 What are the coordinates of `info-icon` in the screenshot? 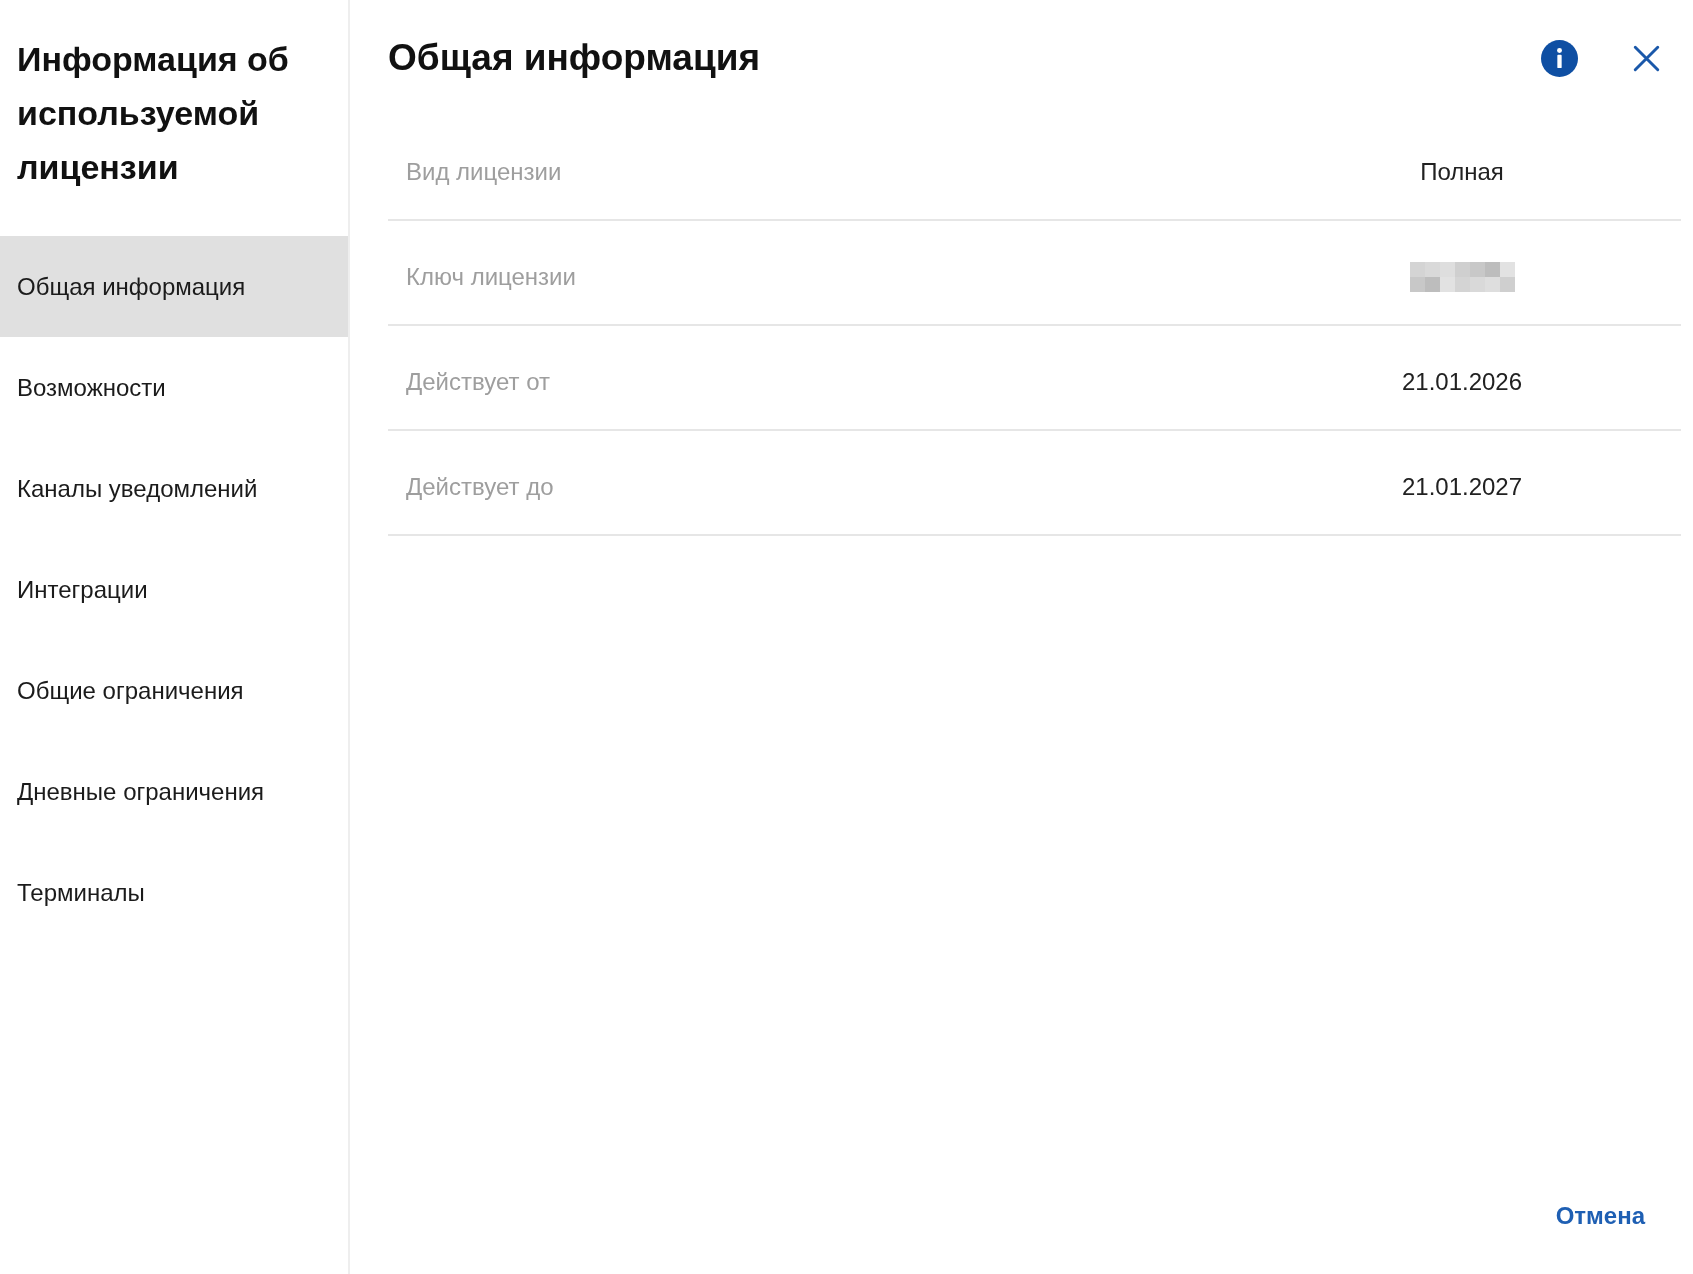 It's located at (1559, 58).